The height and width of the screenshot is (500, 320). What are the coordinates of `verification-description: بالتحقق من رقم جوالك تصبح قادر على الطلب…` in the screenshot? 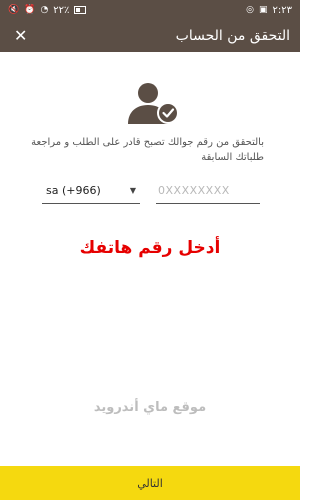 It's located at (147, 150).